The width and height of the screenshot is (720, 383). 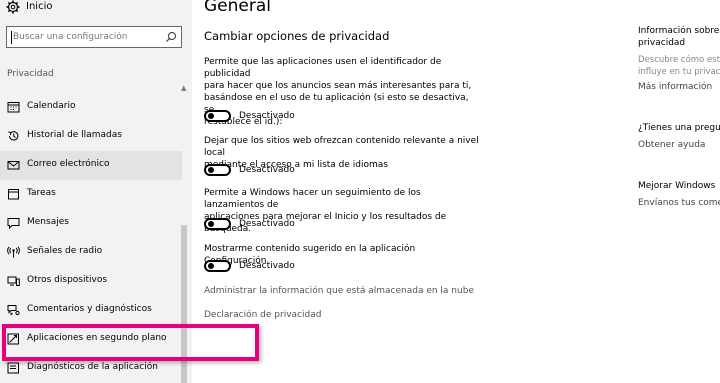 I want to click on question-title: ¿Tienes una pregunt, so click(x=679, y=128).